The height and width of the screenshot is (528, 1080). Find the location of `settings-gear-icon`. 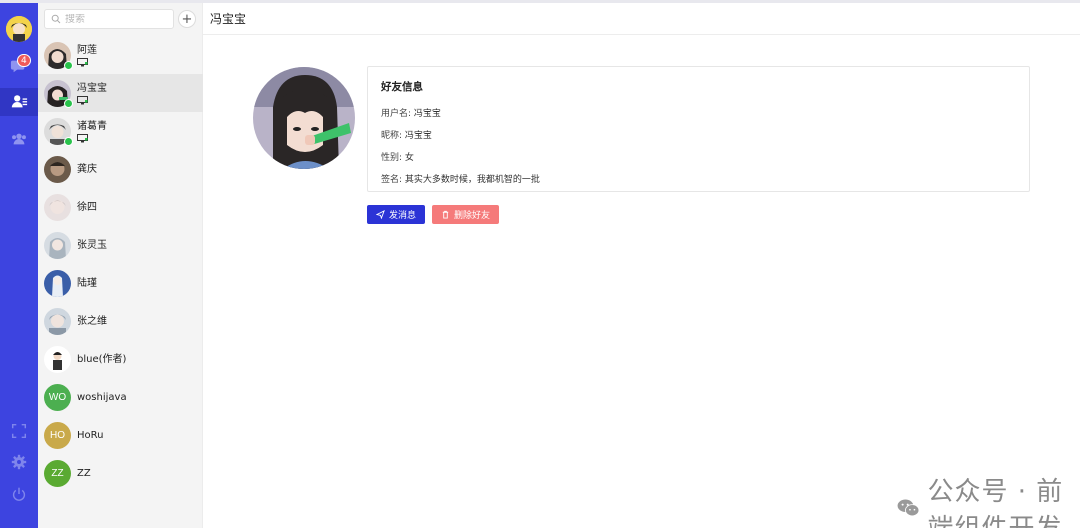

settings-gear-icon is located at coordinates (19, 462).